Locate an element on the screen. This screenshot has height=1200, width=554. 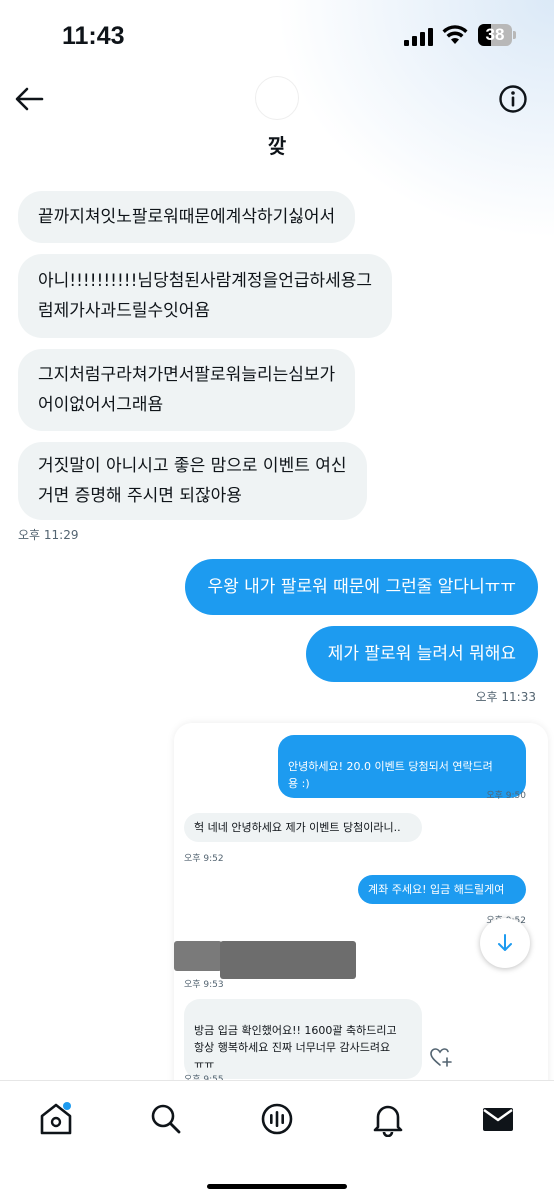
outgoing-message: 제가 팔로워 늘려서 뭐해요 is located at coordinates (421, 654).